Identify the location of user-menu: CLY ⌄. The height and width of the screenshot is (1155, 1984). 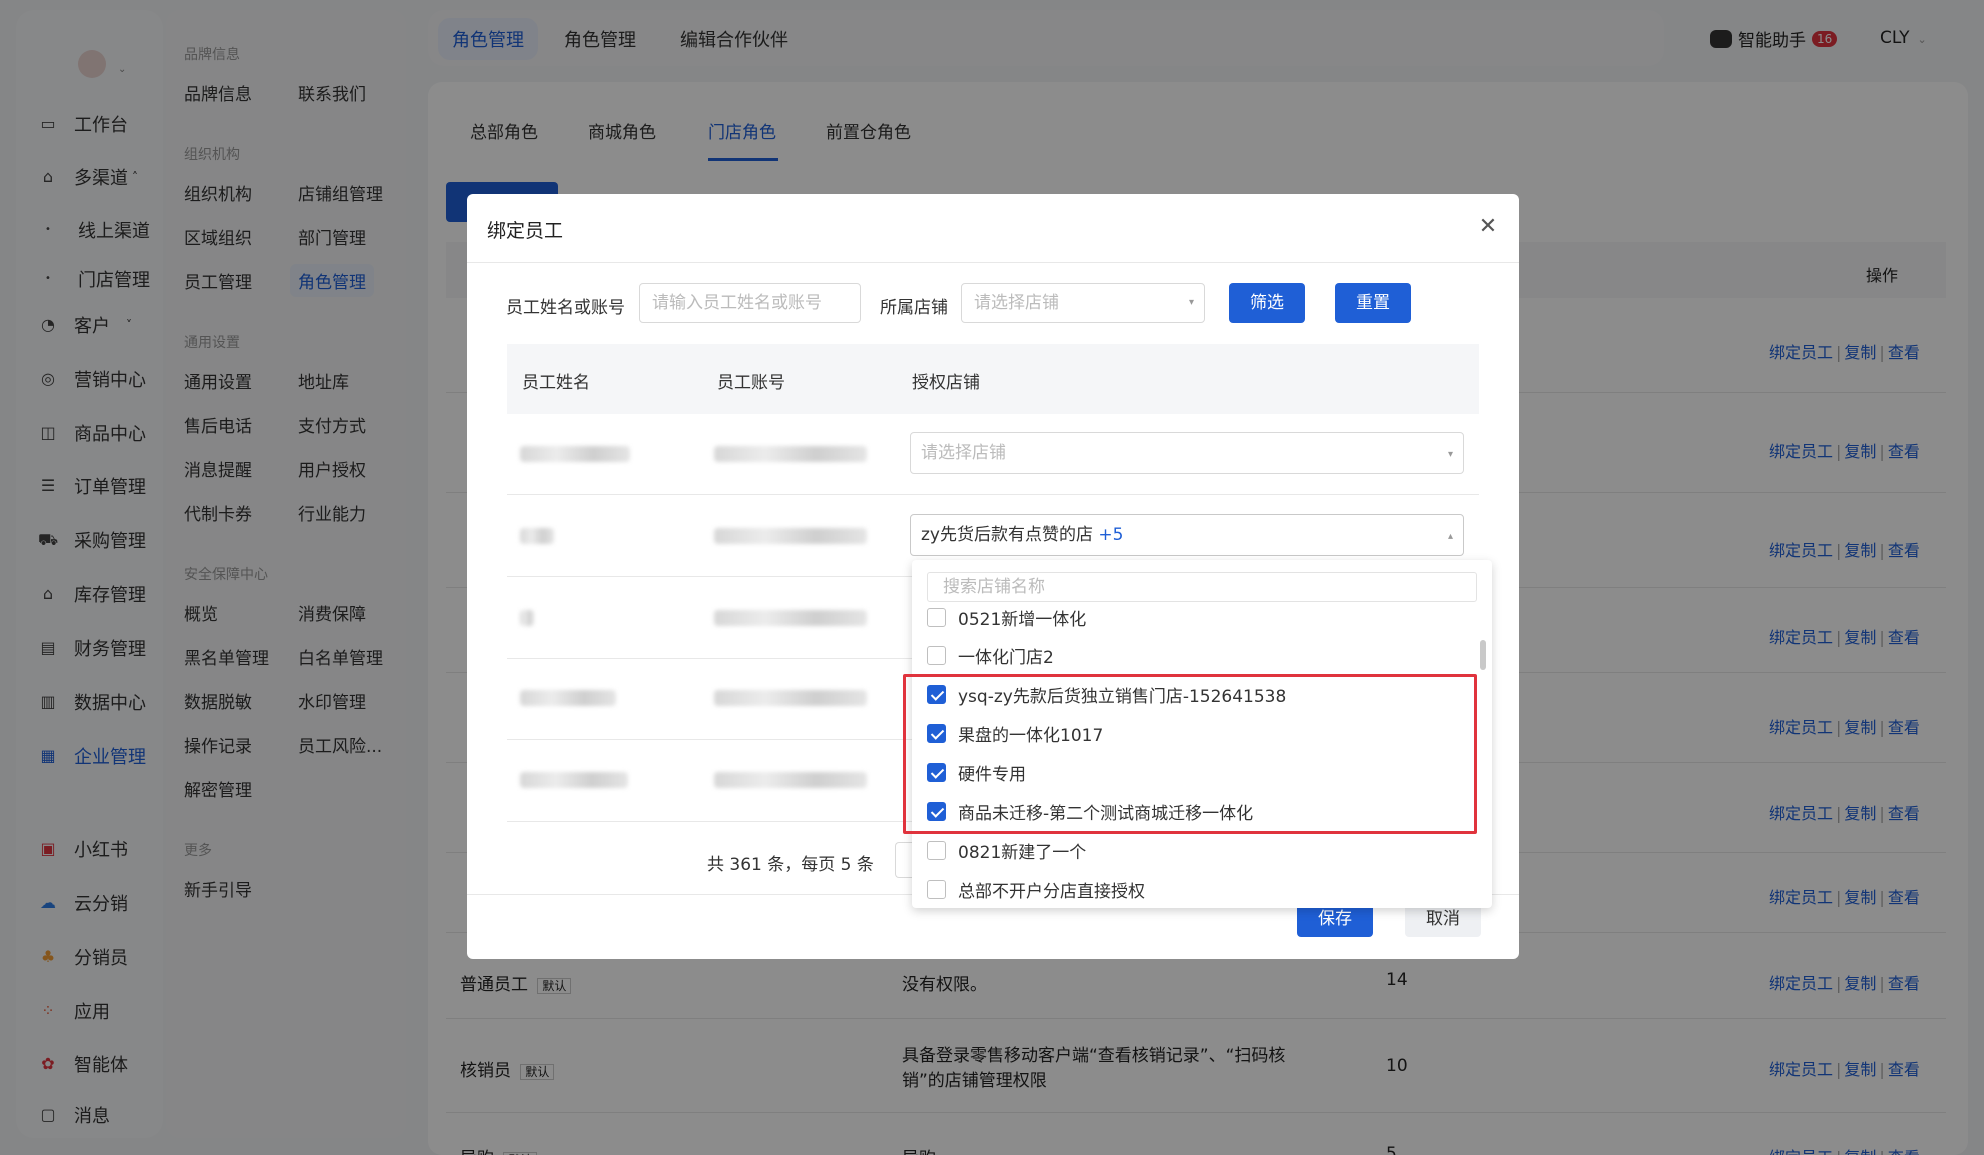
(1903, 38).